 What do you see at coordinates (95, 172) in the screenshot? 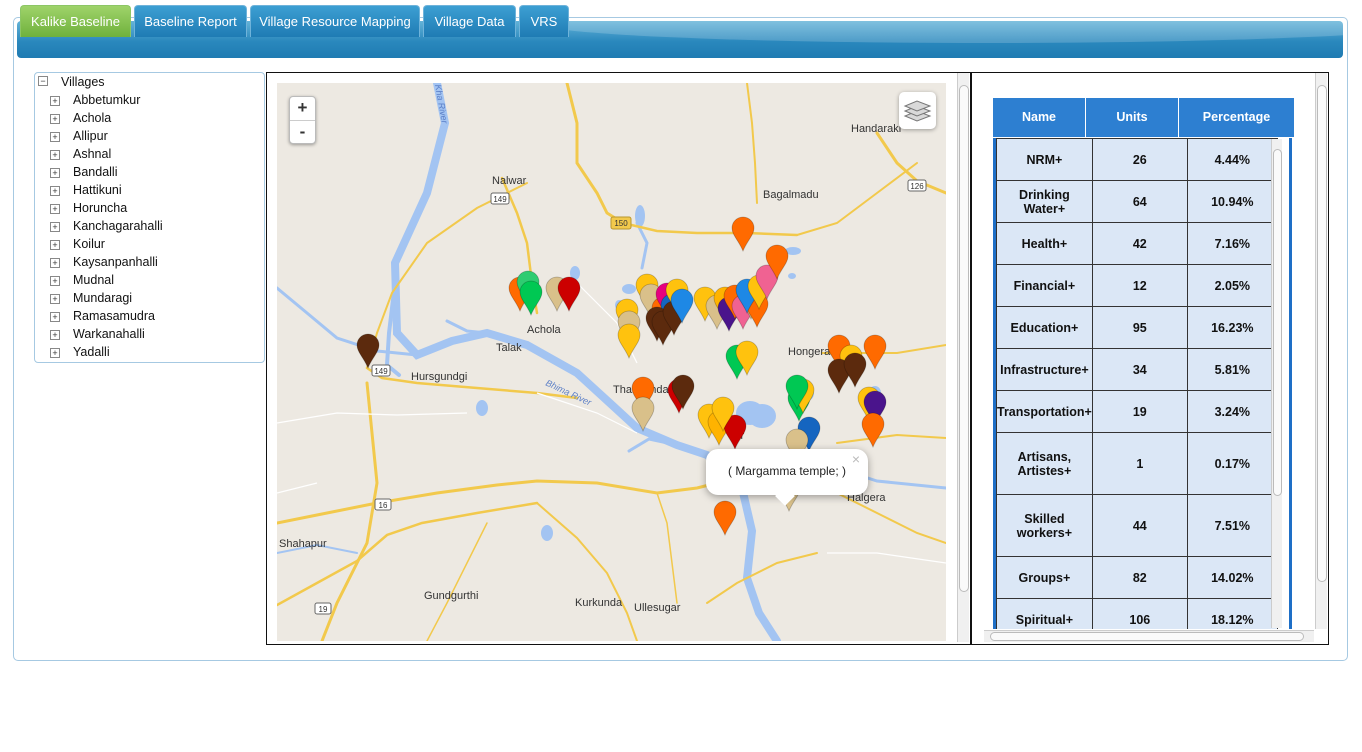
I see `tree-item-village: Bandalli` at bounding box center [95, 172].